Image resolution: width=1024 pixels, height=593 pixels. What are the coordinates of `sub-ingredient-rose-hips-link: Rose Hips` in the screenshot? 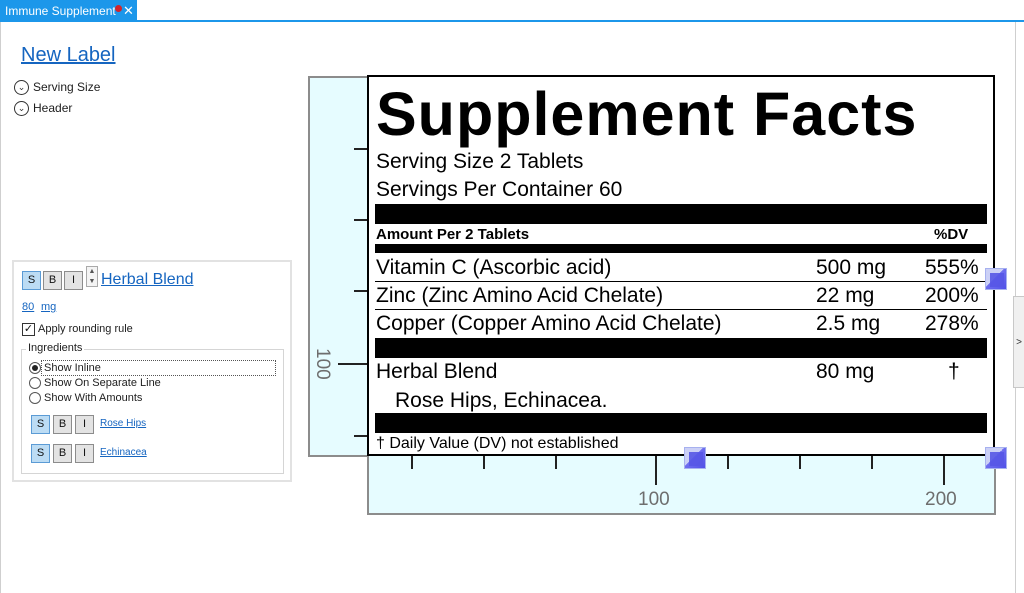 It's located at (123, 423).